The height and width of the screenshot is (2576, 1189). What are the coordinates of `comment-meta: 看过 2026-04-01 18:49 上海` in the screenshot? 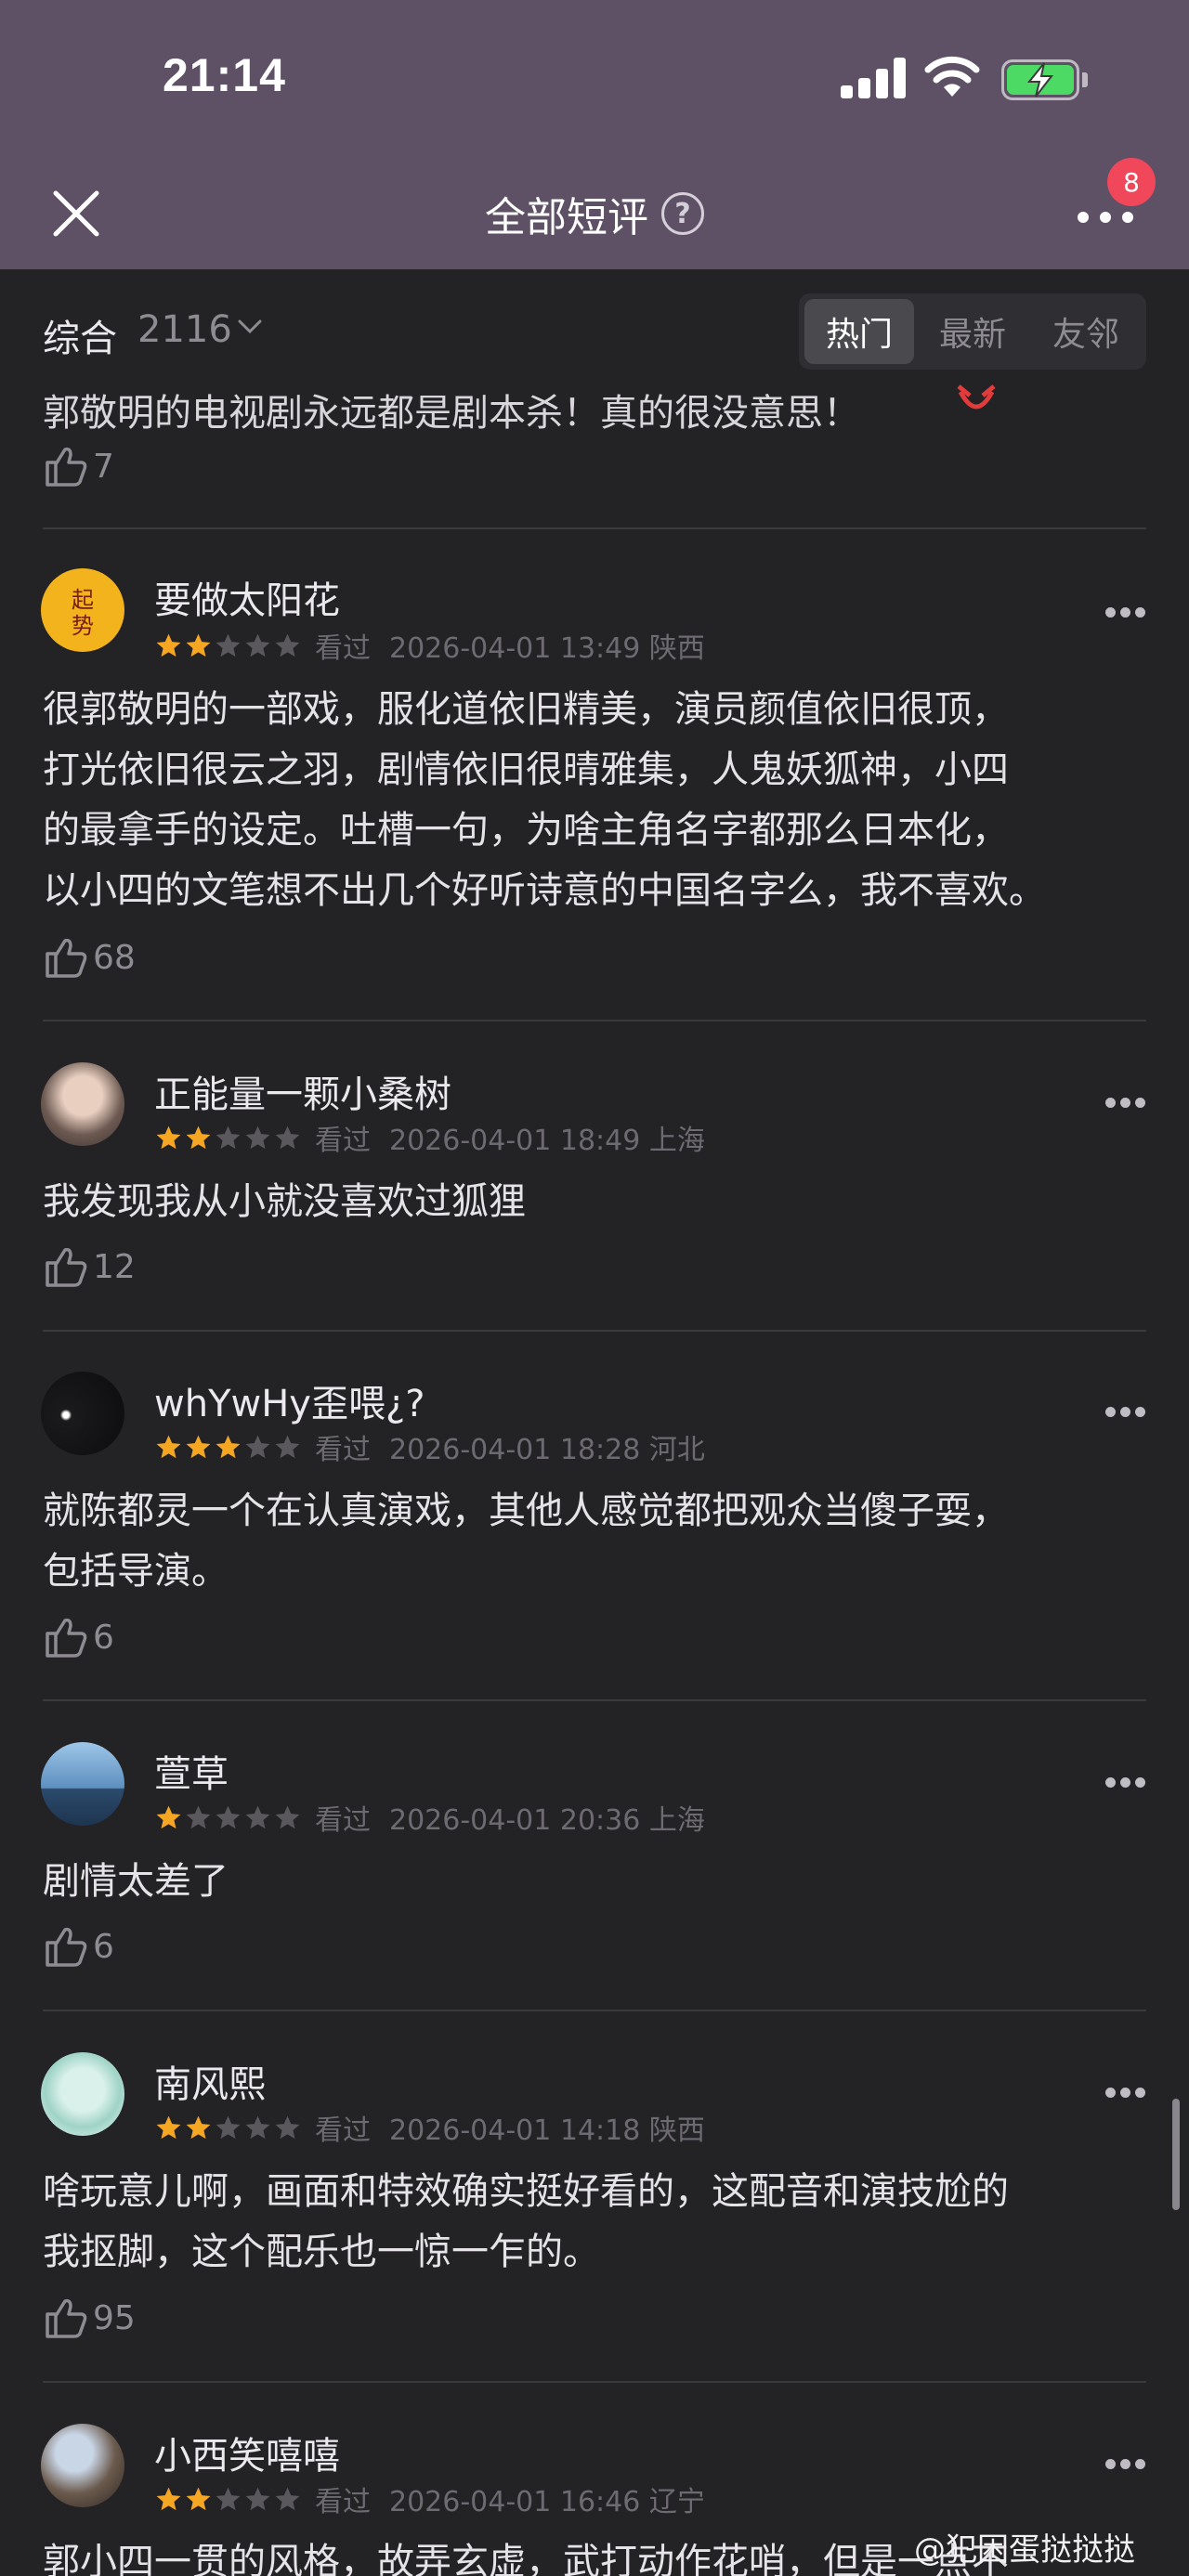 It's located at (429, 1139).